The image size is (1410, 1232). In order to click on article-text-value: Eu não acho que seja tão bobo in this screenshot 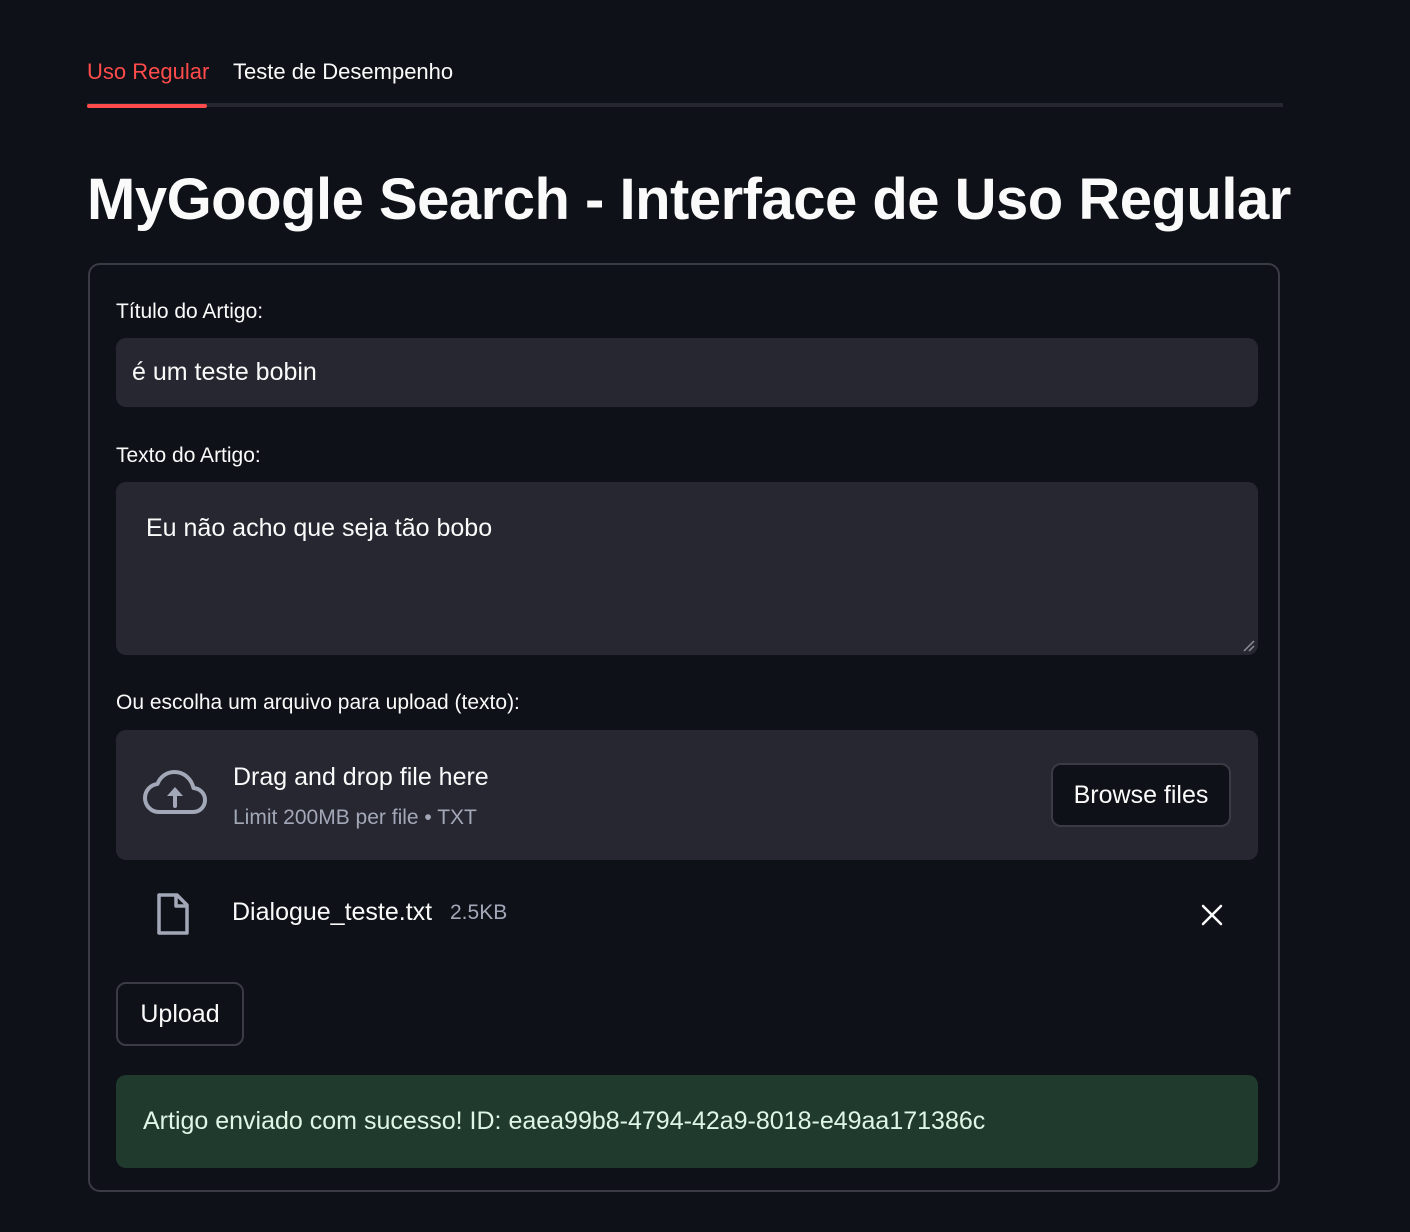, I will do `click(319, 528)`.